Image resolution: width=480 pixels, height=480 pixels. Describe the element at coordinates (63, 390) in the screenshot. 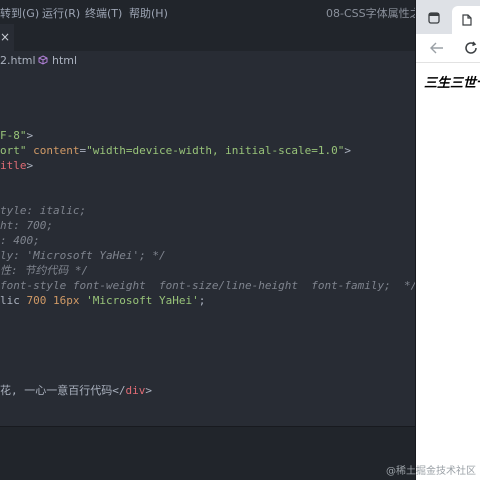

I see `code-token: 花, 一心一意百行代码</` at that location.